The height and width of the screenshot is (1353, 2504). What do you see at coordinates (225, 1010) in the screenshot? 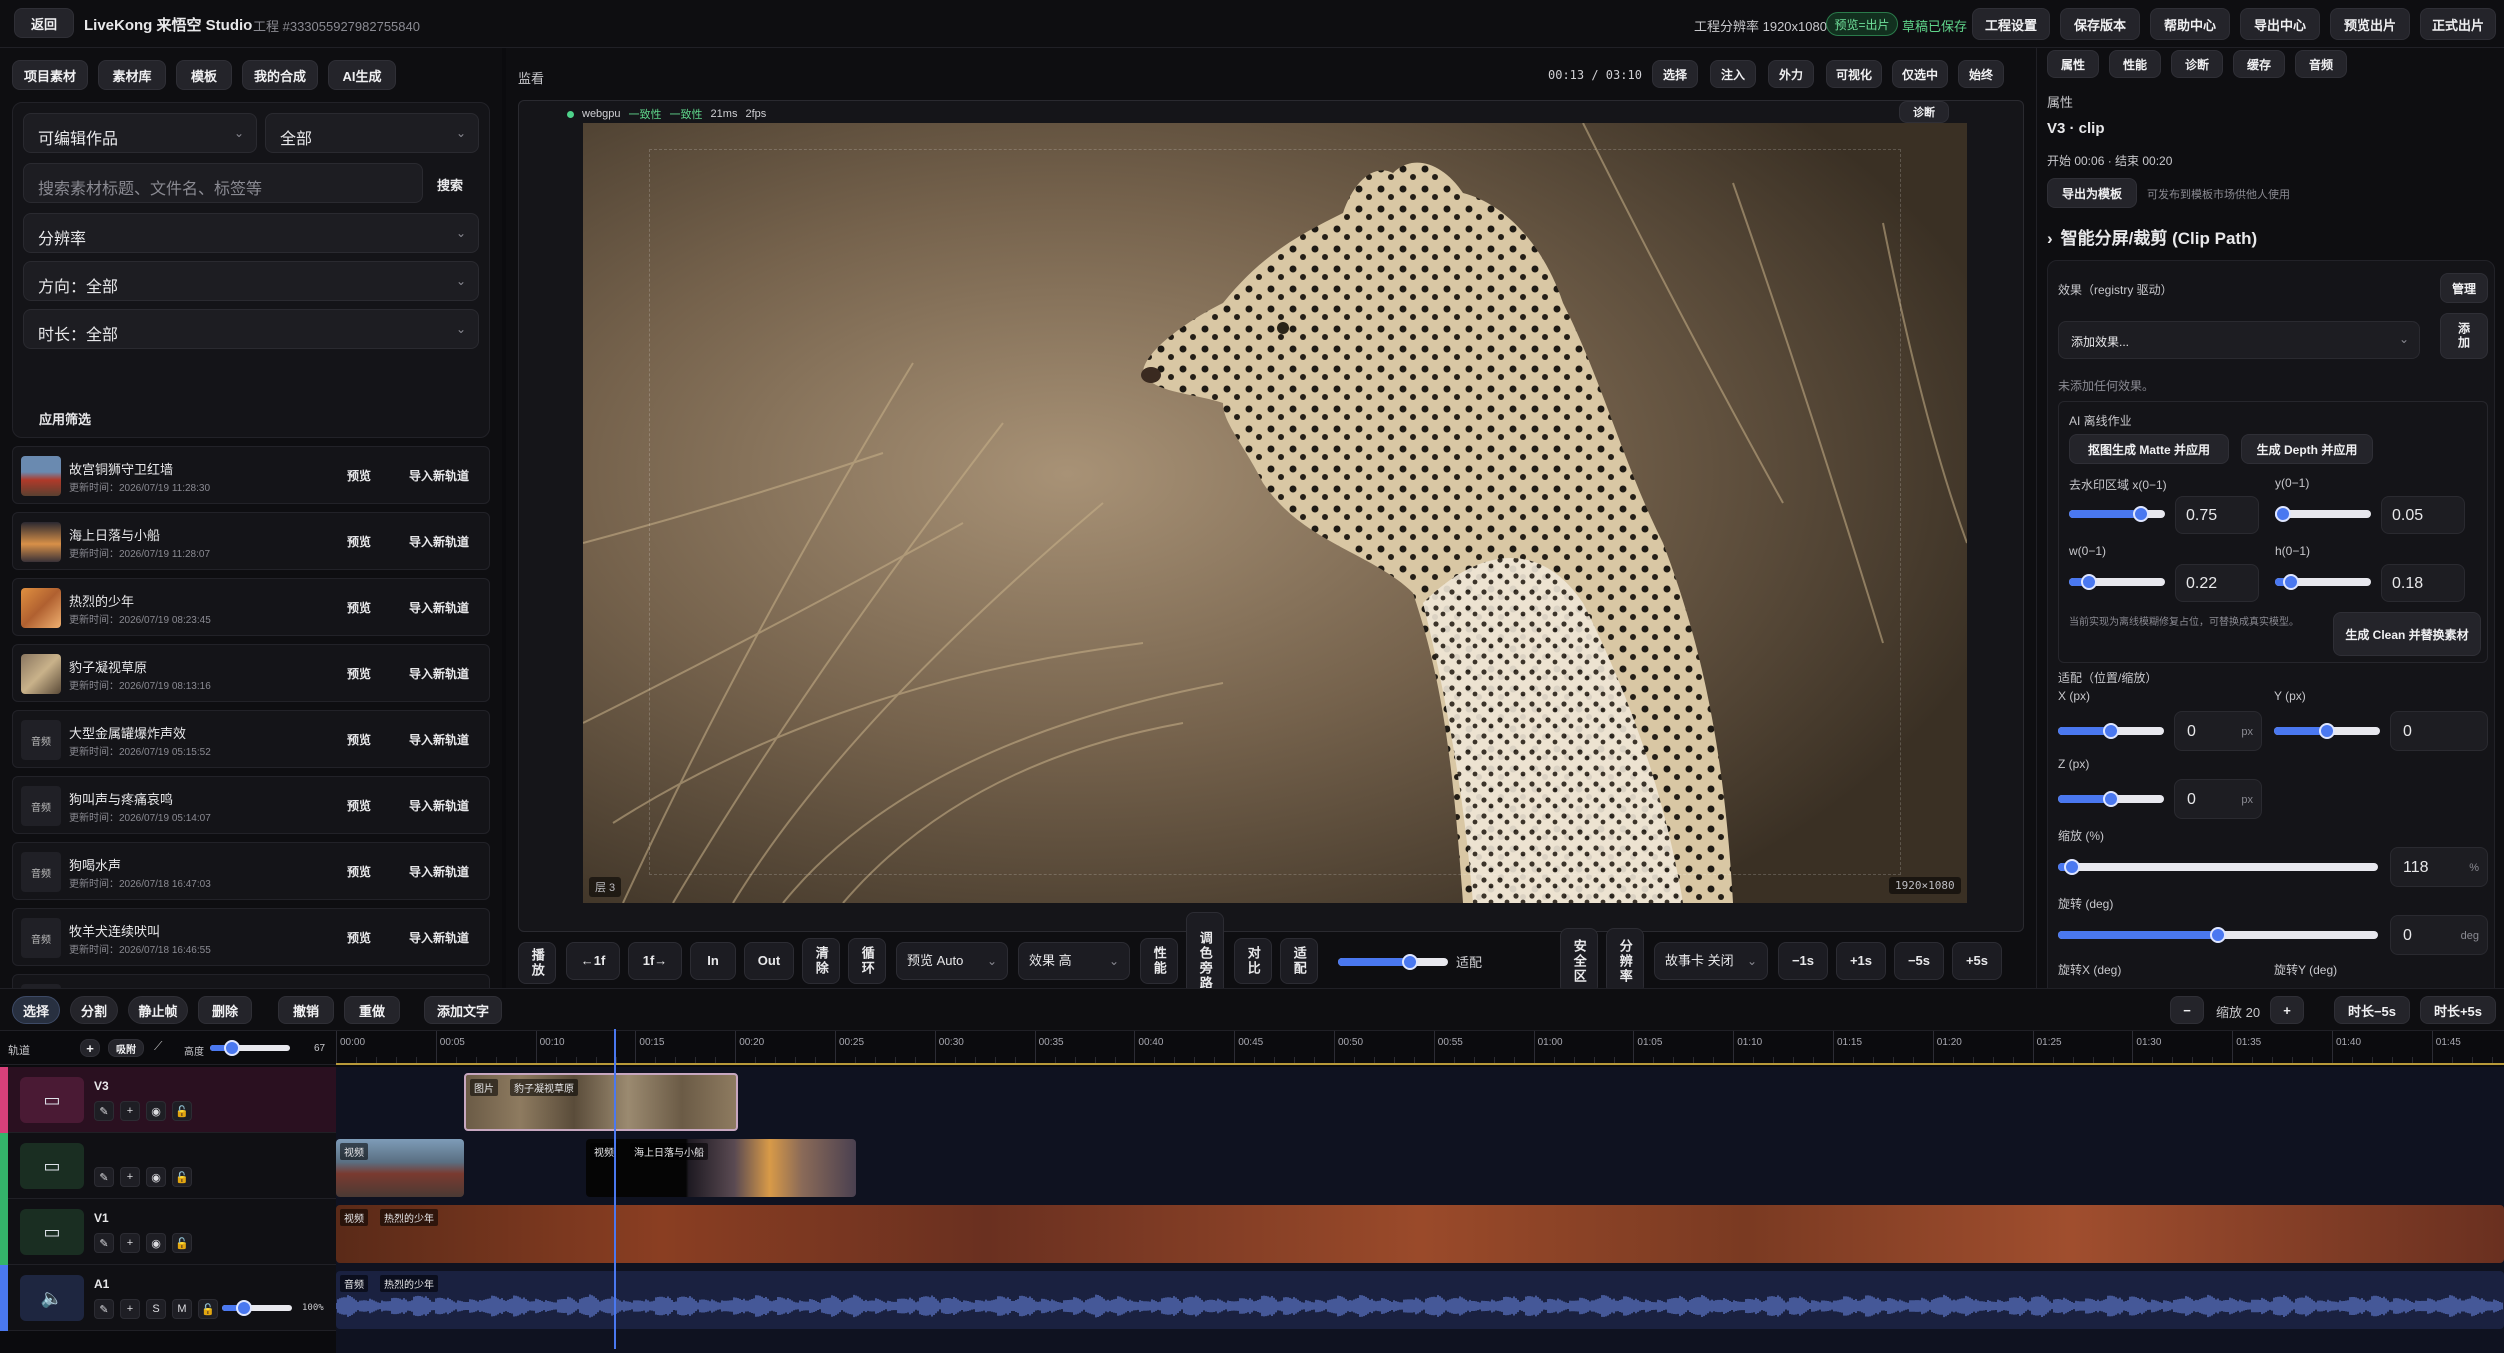
I see `delete-button: 删除` at bounding box center [225, 1010].